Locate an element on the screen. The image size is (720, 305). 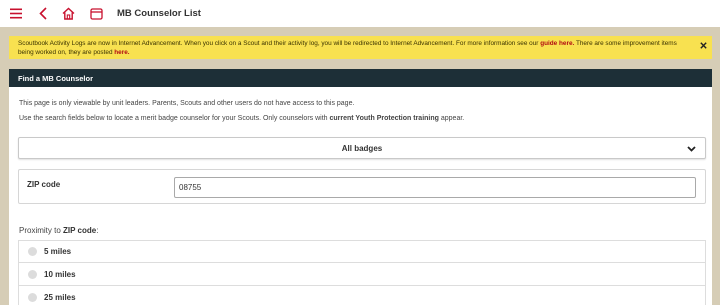
back-icon is located at coordinates (43, 13).